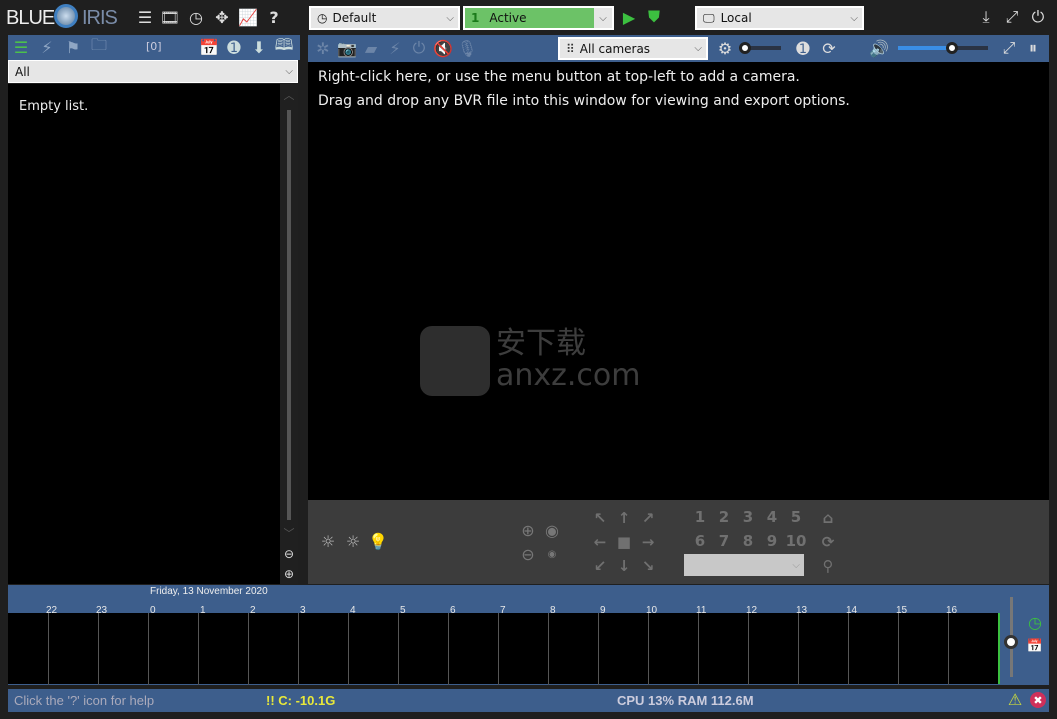 This screenshot has width=1057, height=719. What do you see at coordinates (999, 648) in the screenshot?
I see `timeline-now-marker` at bounding box center [999, 648].